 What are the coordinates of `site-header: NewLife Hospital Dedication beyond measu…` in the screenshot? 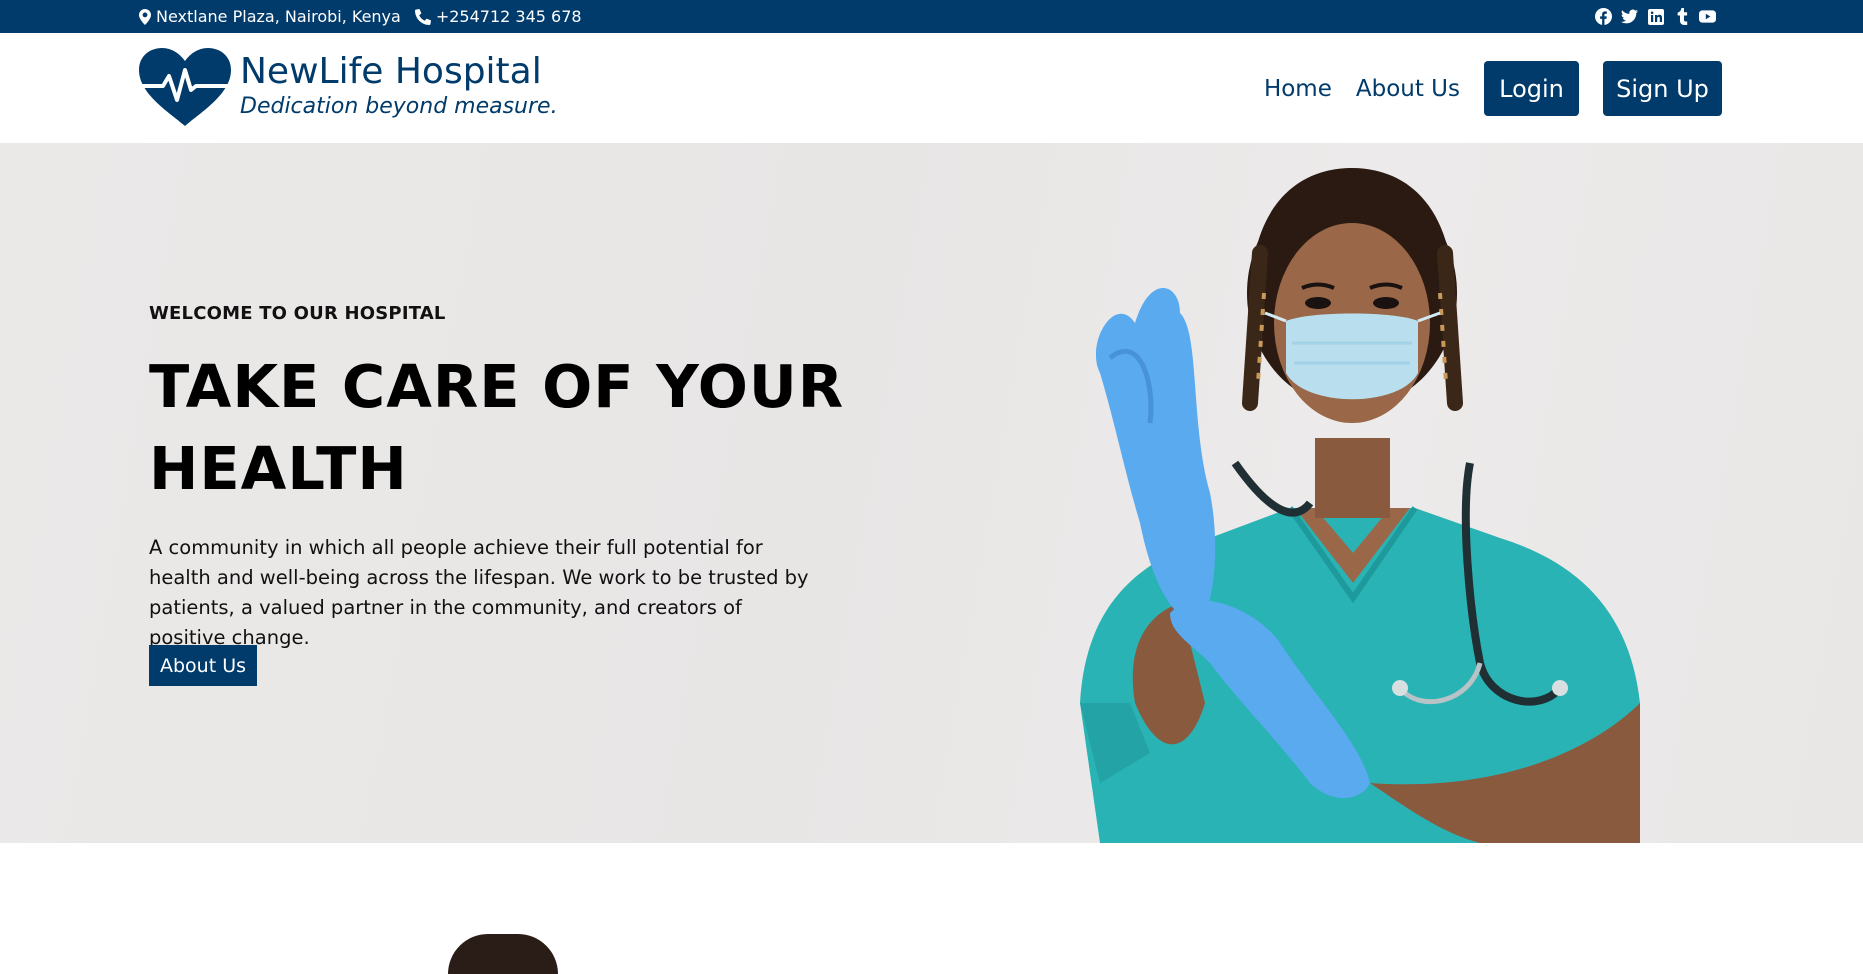 It's located at (931, 88).